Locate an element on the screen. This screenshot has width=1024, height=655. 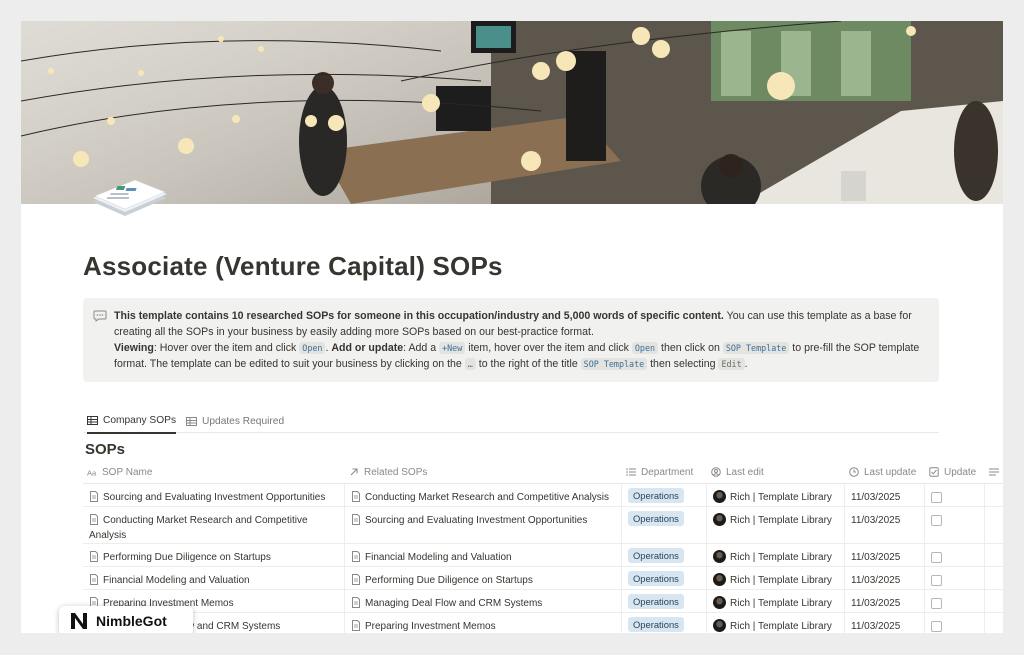
tab-company-sops: Company SOPs is located at coordinates (132, 421).